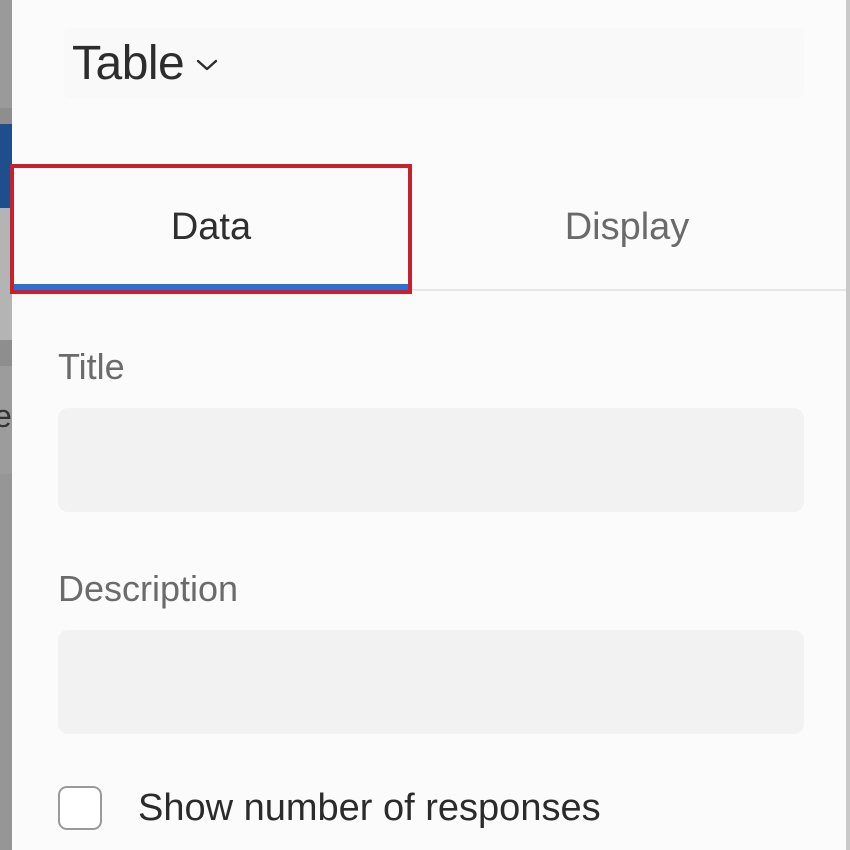 This screenshot has width=850, height=850. What do you see at coordinates (80, 808) in the screenshot?
I see `show-responses-checkbox` at bounding box center [80, 808].